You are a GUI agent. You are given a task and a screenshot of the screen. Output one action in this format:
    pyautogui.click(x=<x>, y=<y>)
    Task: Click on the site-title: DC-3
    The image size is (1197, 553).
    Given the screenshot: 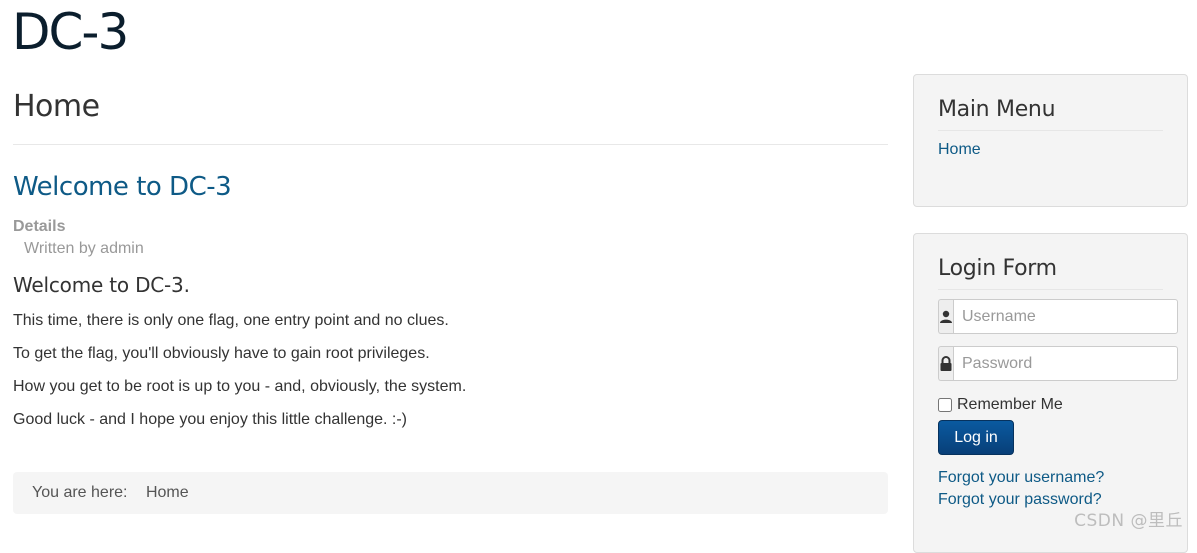 What is the action you would take?
    pyautogui.click(x=70, y=32)
    